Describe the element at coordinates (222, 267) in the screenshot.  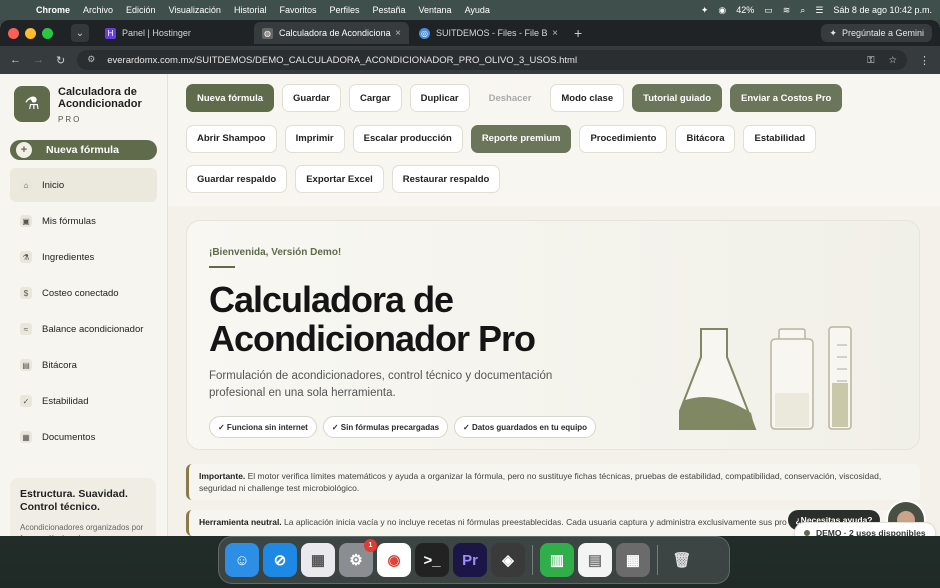
I see `kicker-underline` at that location.